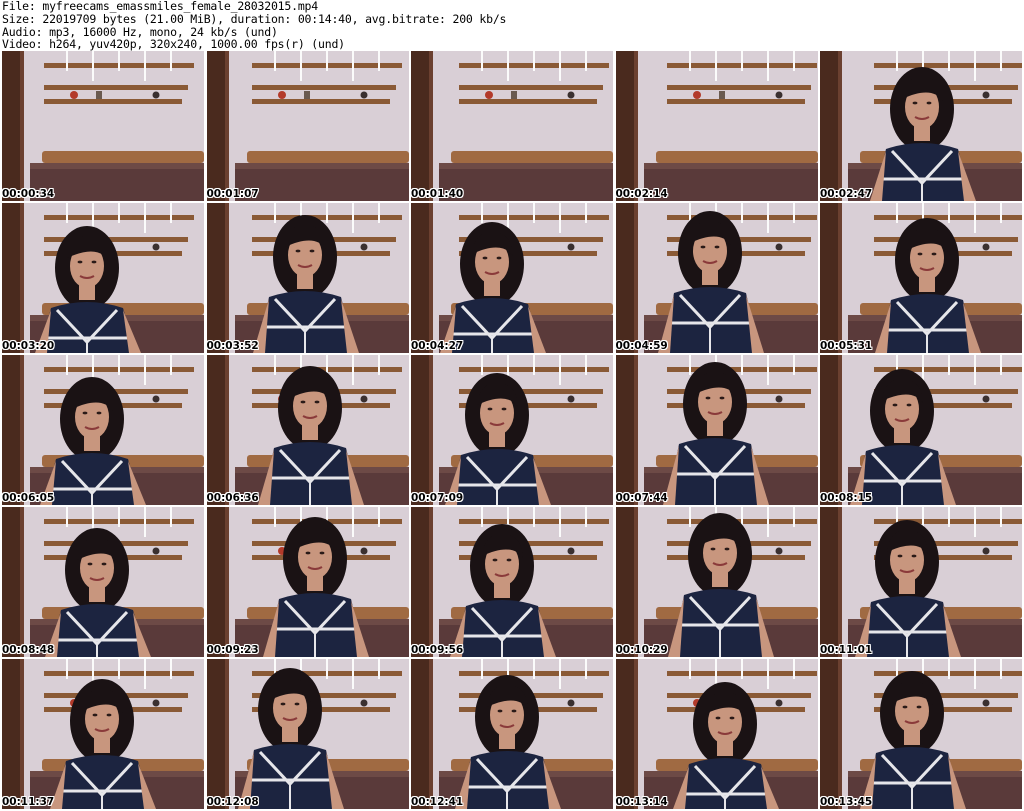  I want to click on timestamp-label: 00:07:44, so click(641, 498).